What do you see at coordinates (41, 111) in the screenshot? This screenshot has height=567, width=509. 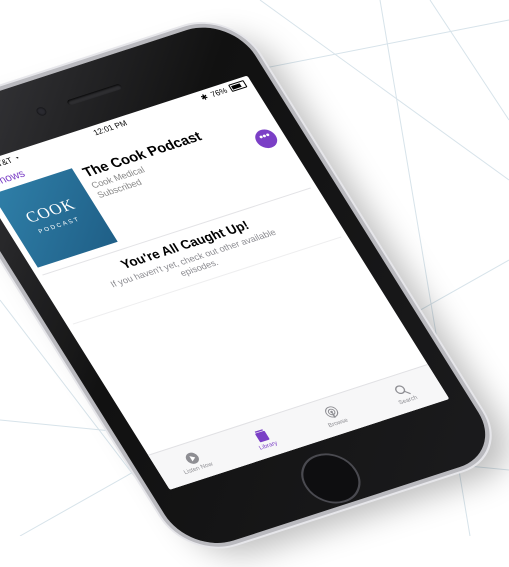 I see `front-camera` at bounding box center [41, 111].